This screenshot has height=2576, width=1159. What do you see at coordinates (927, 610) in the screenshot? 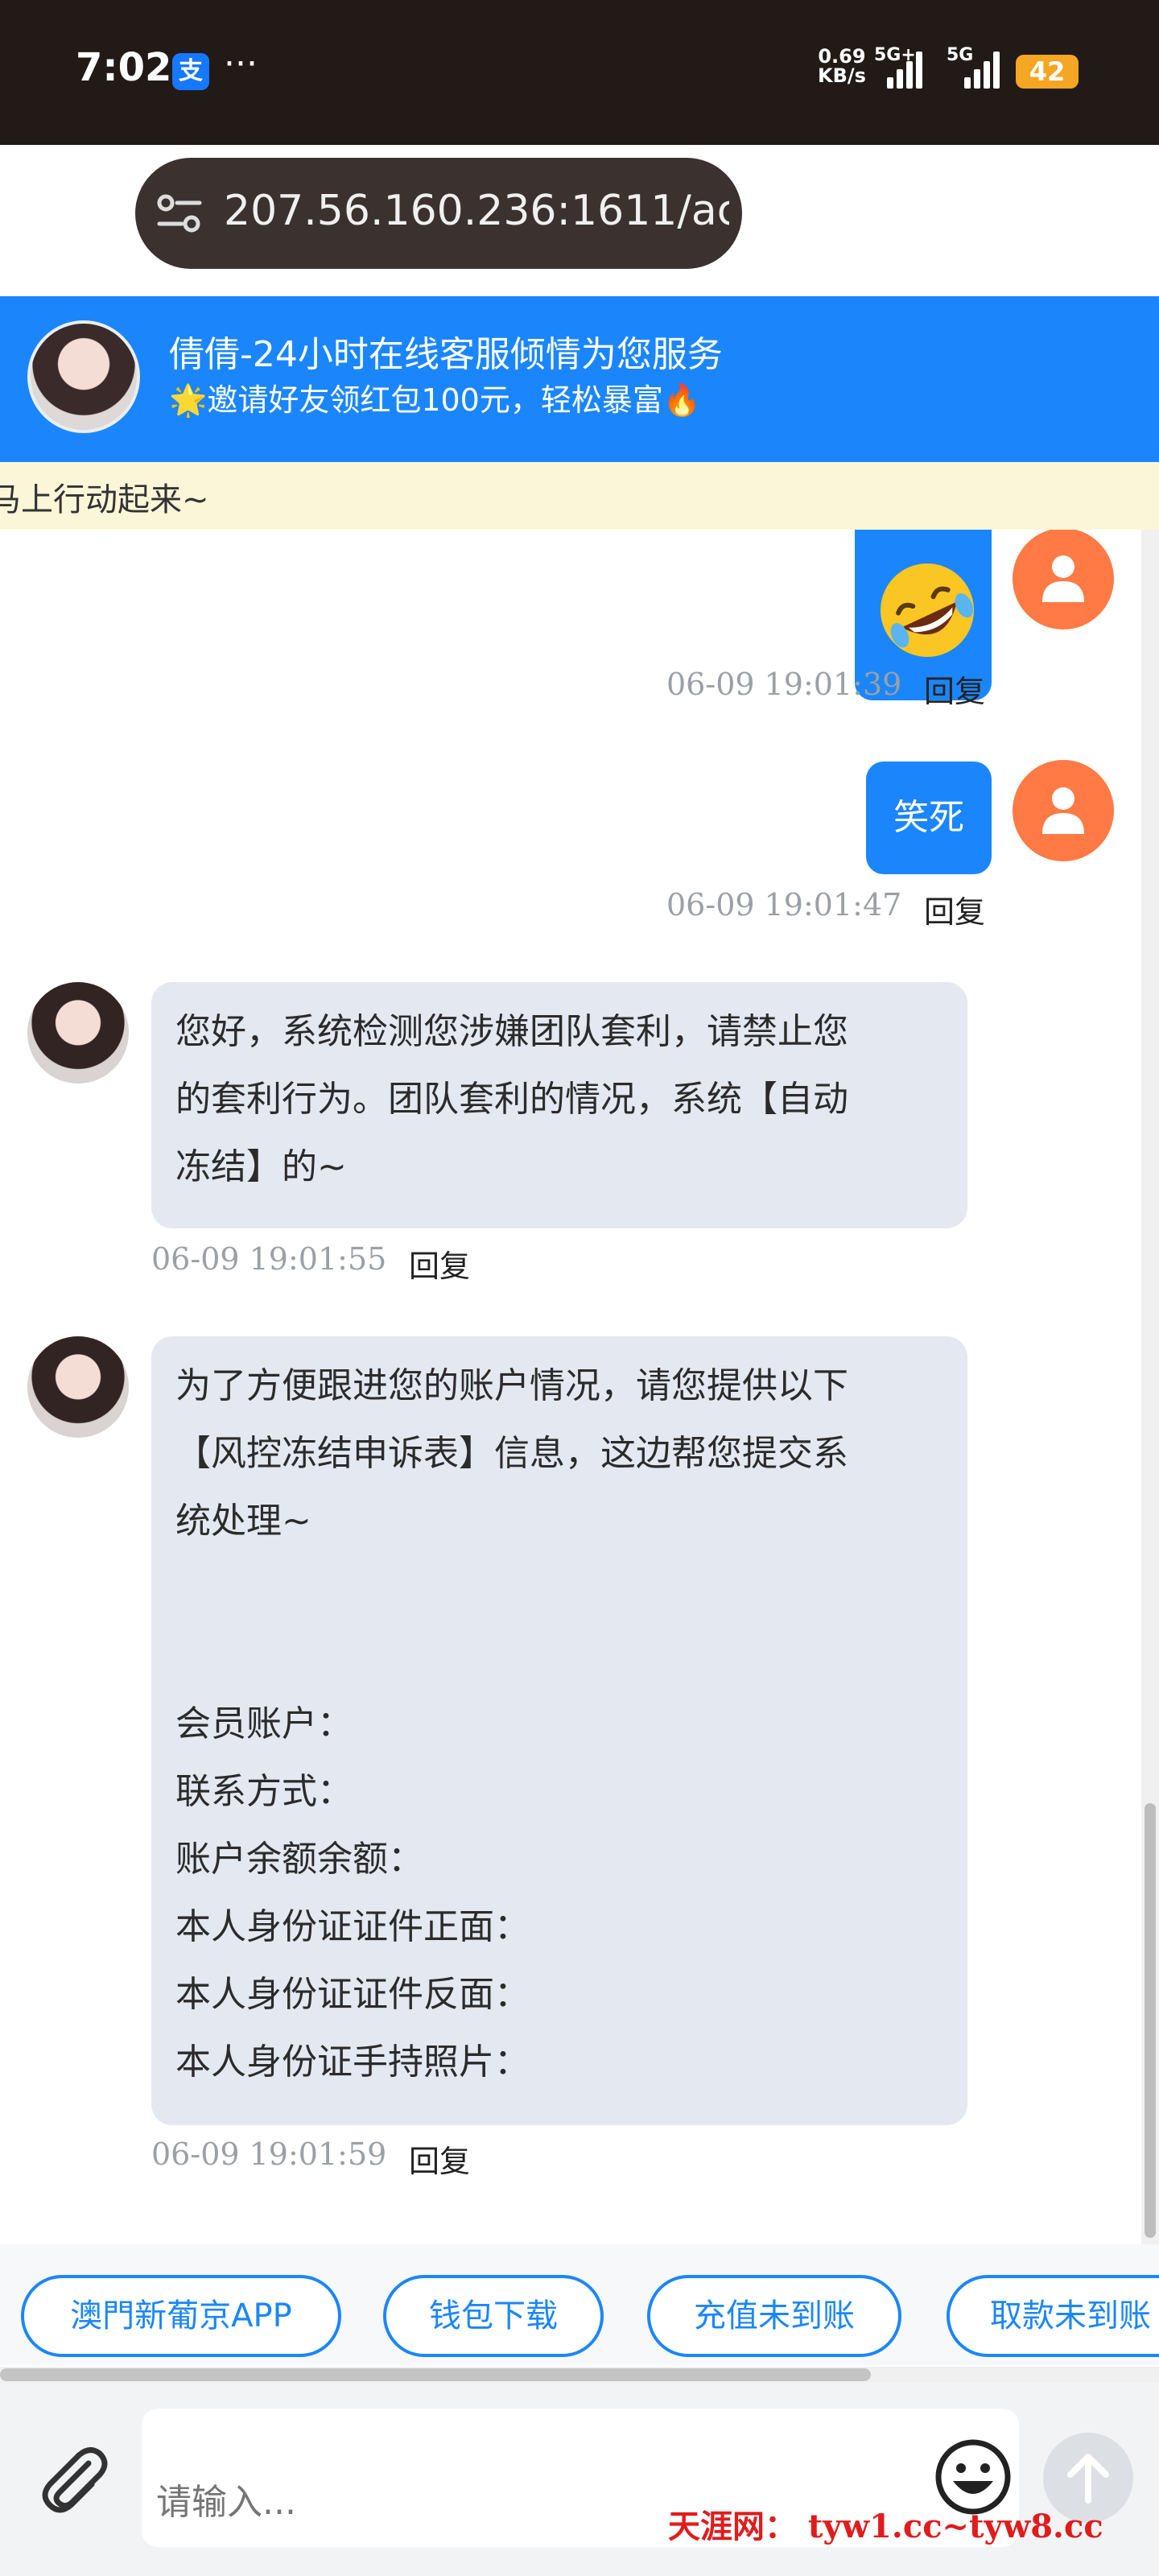
I see `rolling-laughing-emoji` at bounding box center [927, 610].